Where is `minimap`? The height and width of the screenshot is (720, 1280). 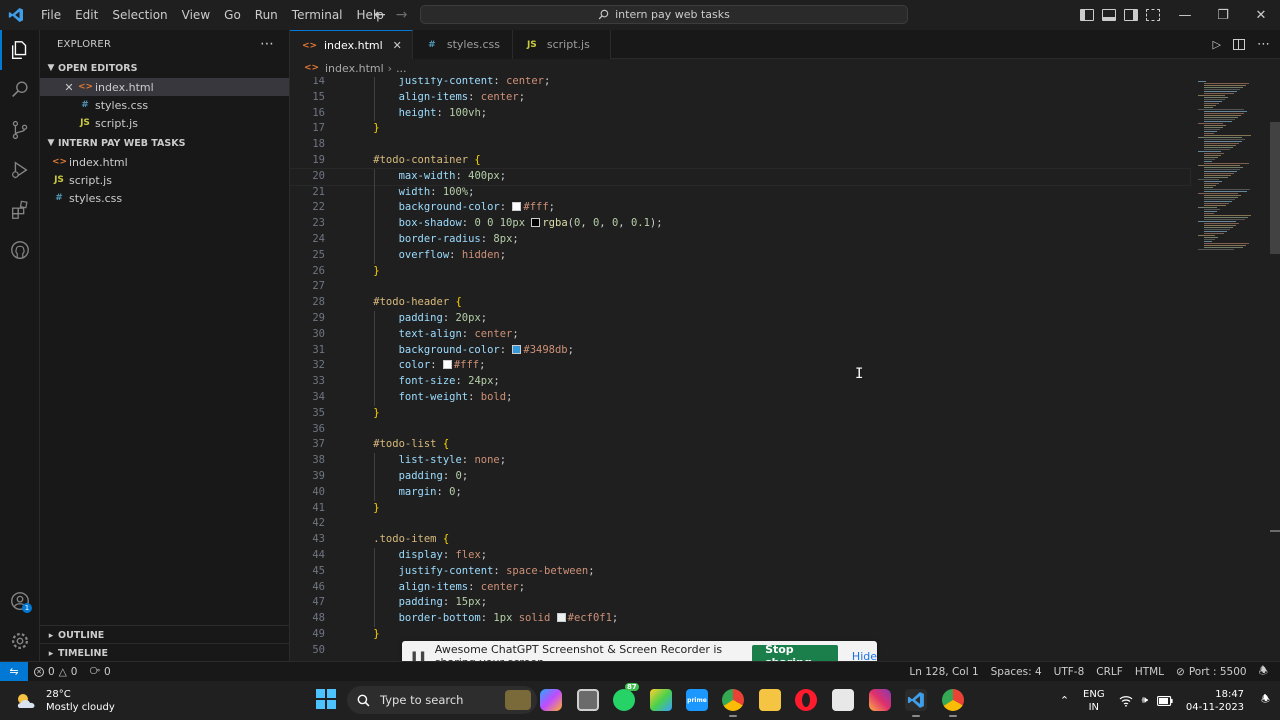 minimap is located at coordinates (1235, 369).